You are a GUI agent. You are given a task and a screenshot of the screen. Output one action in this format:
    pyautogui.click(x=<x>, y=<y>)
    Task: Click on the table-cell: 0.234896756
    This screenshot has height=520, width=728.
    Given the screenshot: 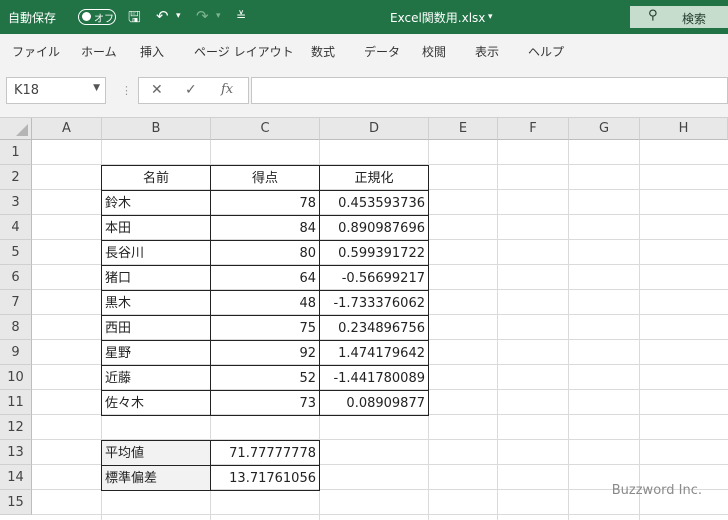 What is the action you would take?
    pyautogui.click(x=374, y=328)
    